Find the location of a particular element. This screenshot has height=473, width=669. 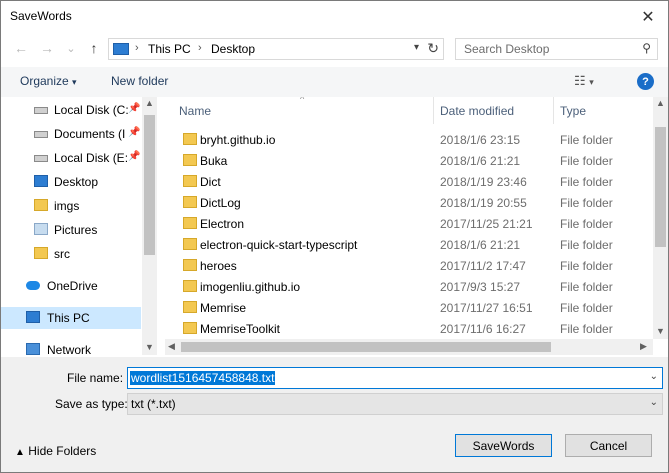

recent-locations-button: ⌄ is located at coordinates (71, 48).